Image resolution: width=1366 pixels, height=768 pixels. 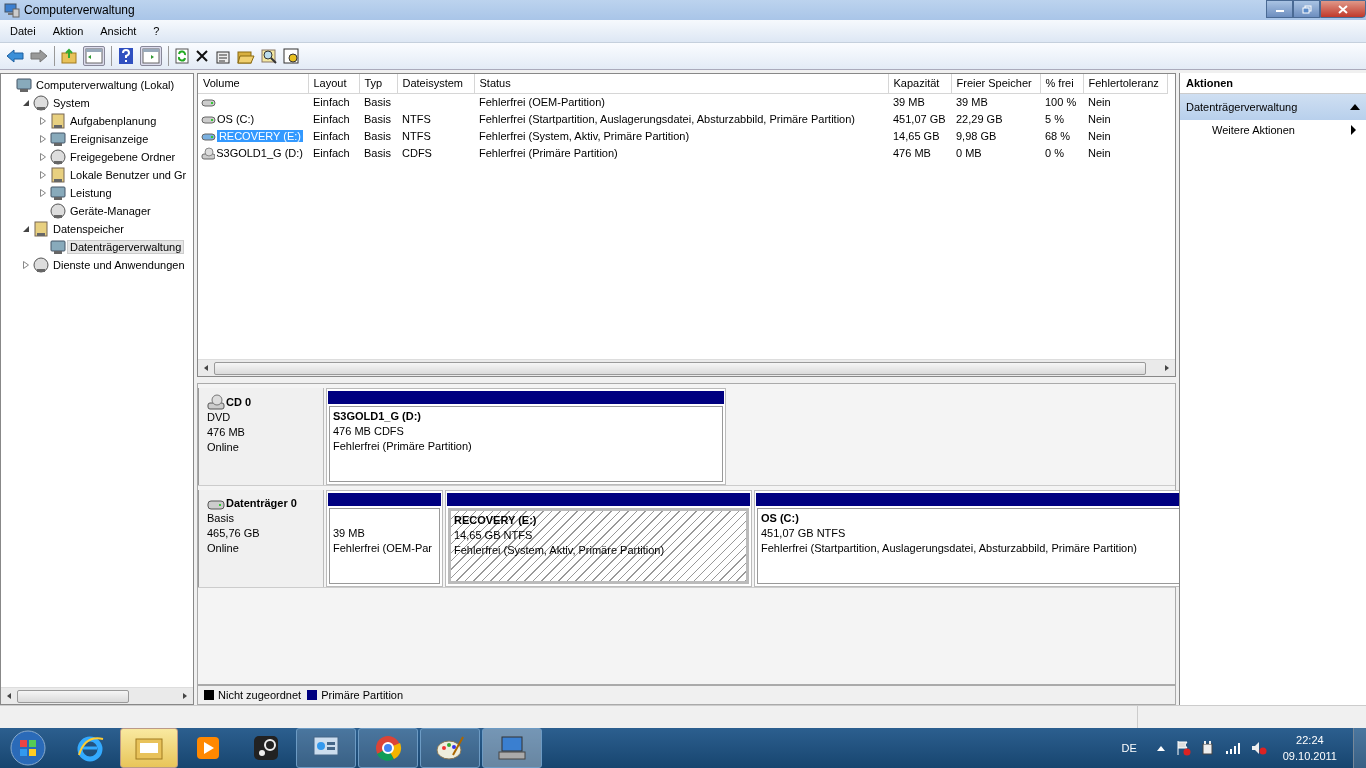 I want to click on flag-icon, so click(x=1182, y=748).